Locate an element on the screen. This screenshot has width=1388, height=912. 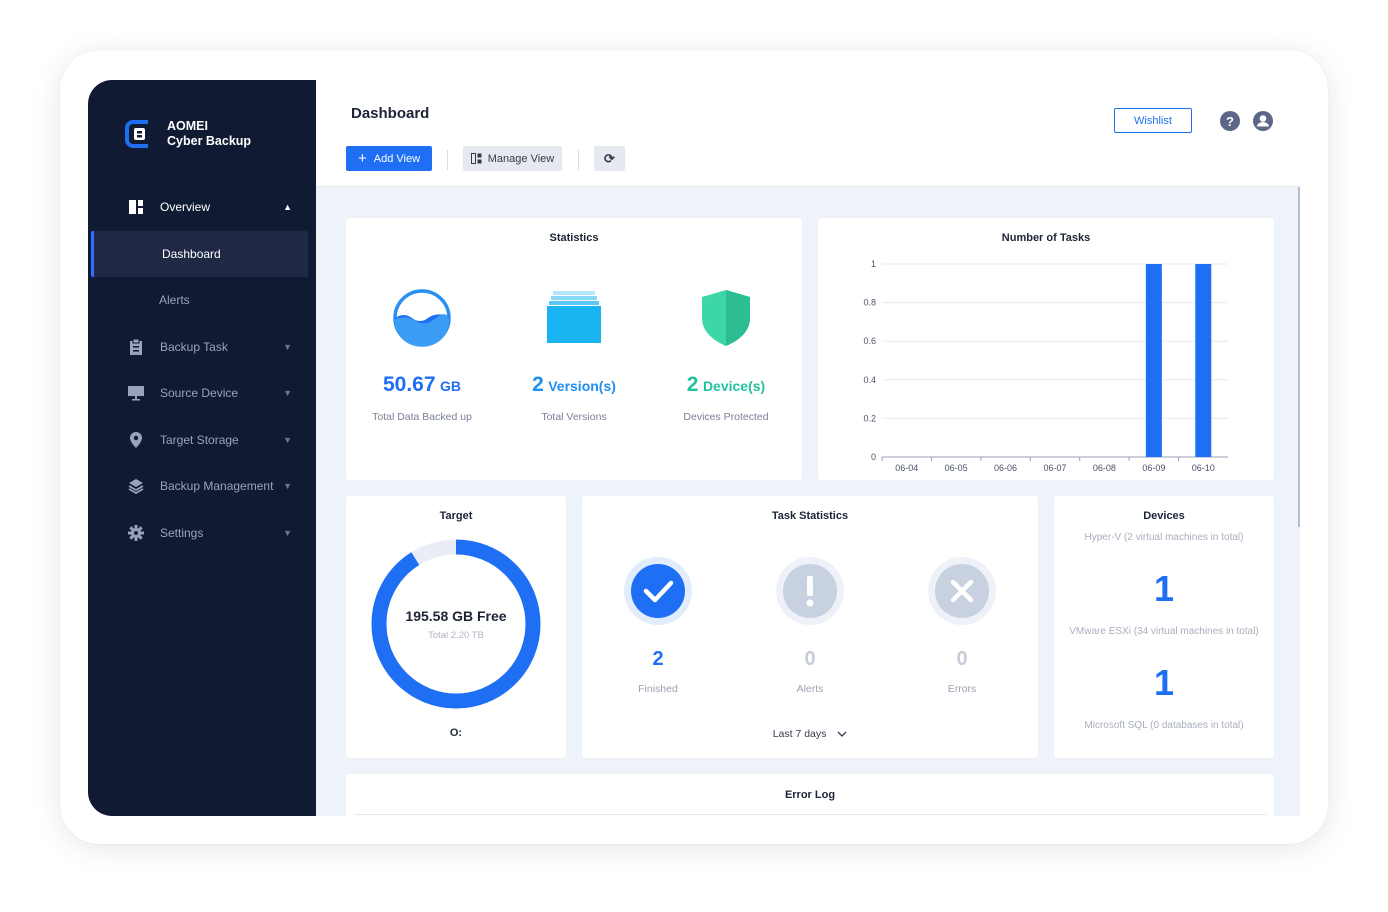
manage-view-label: Manage View is located at coordinates (521, 158).